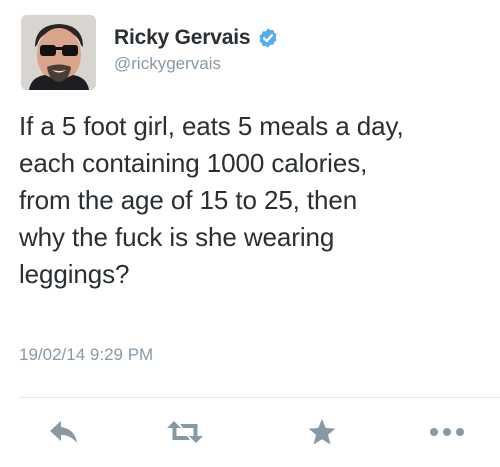  I want to click on avatar-image, so click(58, 52).